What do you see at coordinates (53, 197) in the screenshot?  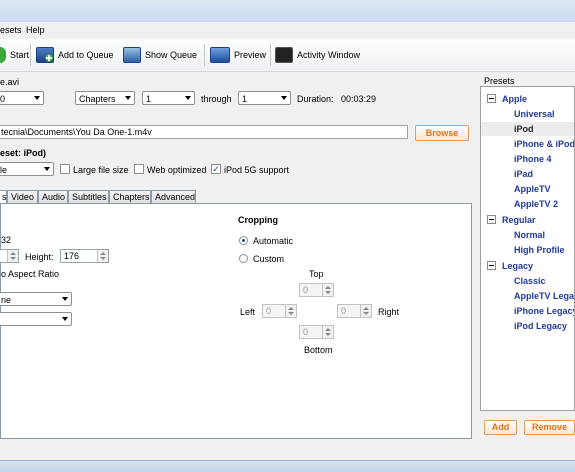 I see `tab-audio: Audio` at bounding box center [53, 197].